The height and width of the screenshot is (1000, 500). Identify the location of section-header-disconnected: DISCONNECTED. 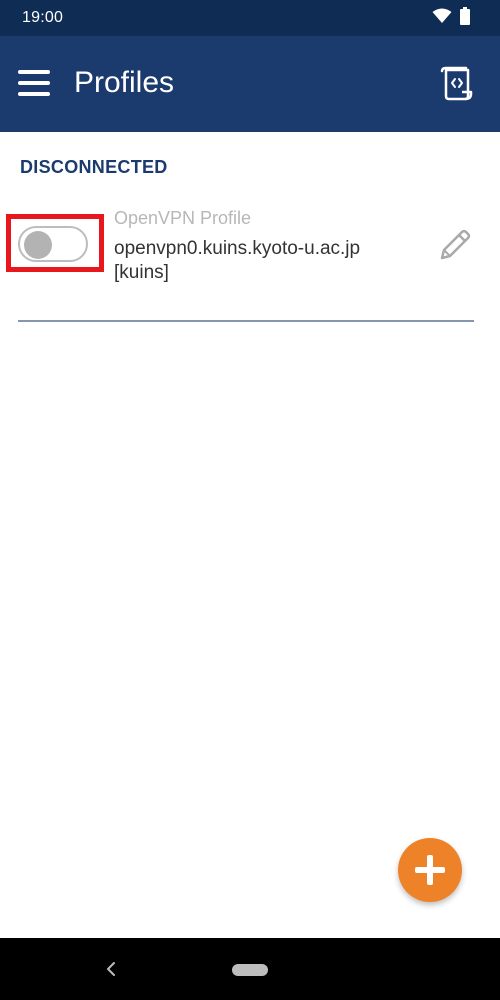
(94, 167).